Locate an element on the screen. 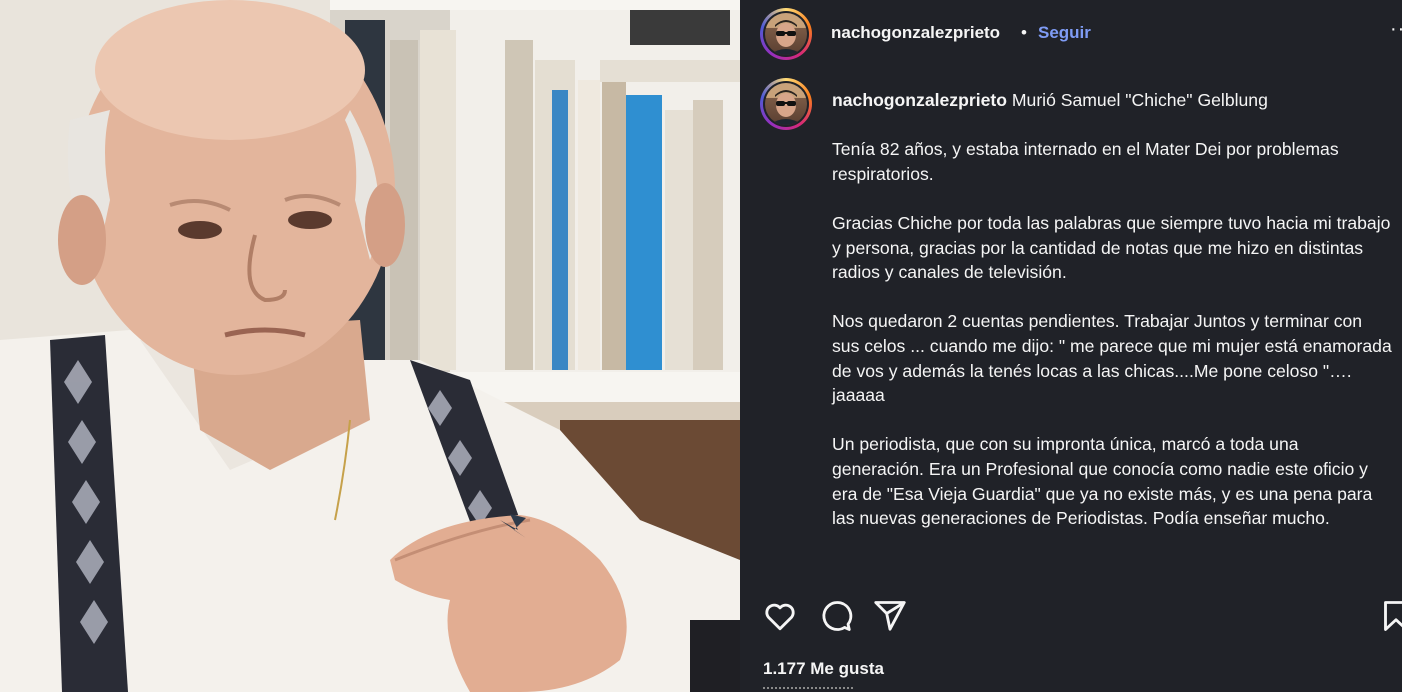 The image size is (1402, 692). author-avatar is located at coordinates (786, 34).